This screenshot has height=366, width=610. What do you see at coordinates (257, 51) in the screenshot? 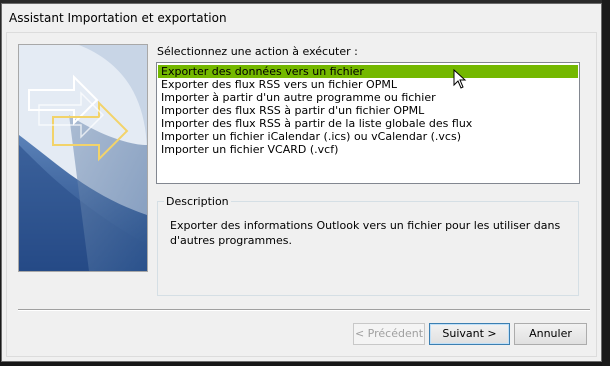
I see `action-prompt-label: Sélectionnez une action à exécuter :` at bounding box center [257, 51].